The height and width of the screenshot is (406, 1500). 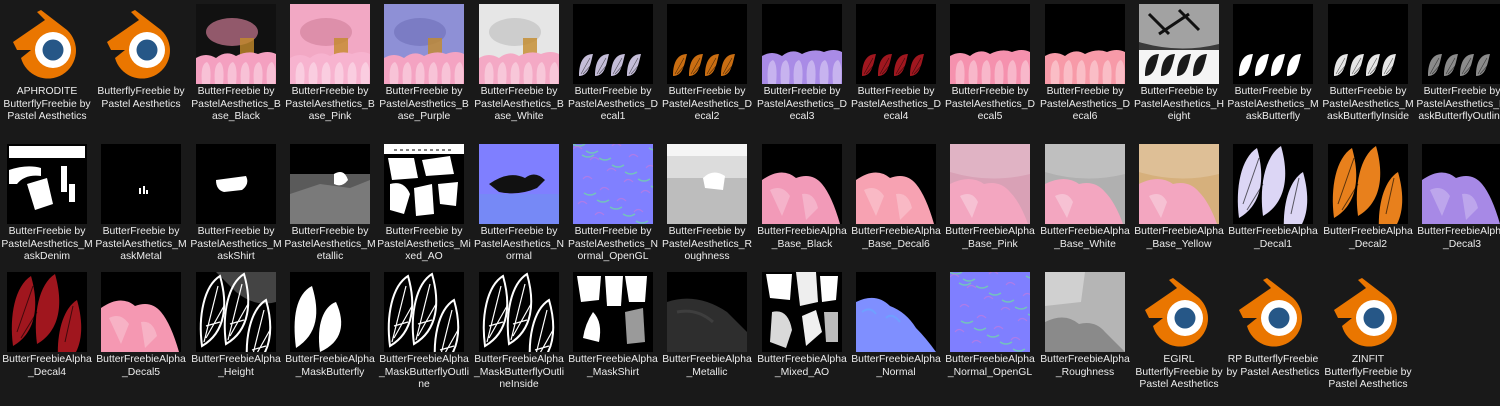 I want to click on texture-file-item: ButterFreebie by PastelAesthetics_Decal2, so click(x=707, y=67).